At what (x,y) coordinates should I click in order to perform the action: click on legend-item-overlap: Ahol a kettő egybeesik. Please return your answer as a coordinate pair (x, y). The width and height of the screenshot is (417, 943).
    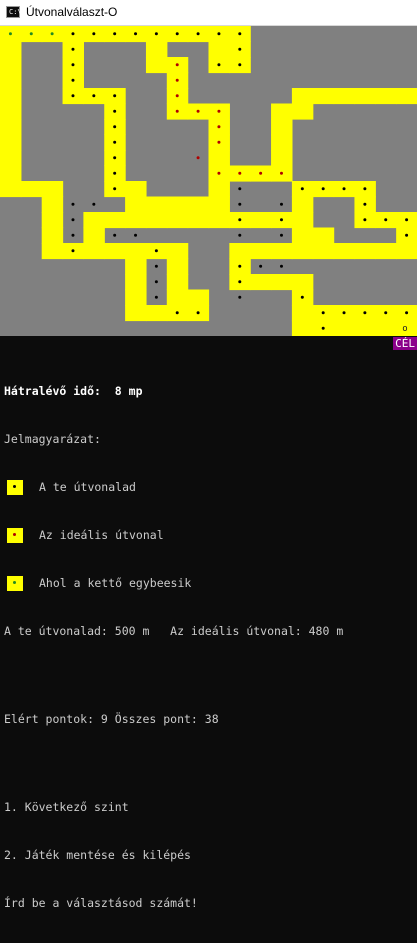
    Looking at the image, I should click on (209, 583).